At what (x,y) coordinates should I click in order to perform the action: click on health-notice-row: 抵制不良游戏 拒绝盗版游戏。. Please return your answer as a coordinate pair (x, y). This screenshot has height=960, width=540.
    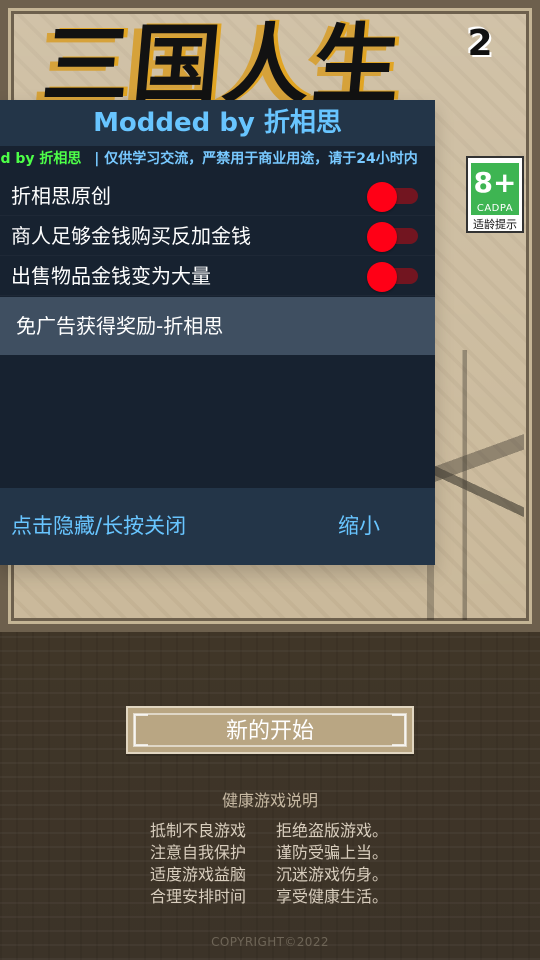
    Looking at the image, I should click on (280, 831).